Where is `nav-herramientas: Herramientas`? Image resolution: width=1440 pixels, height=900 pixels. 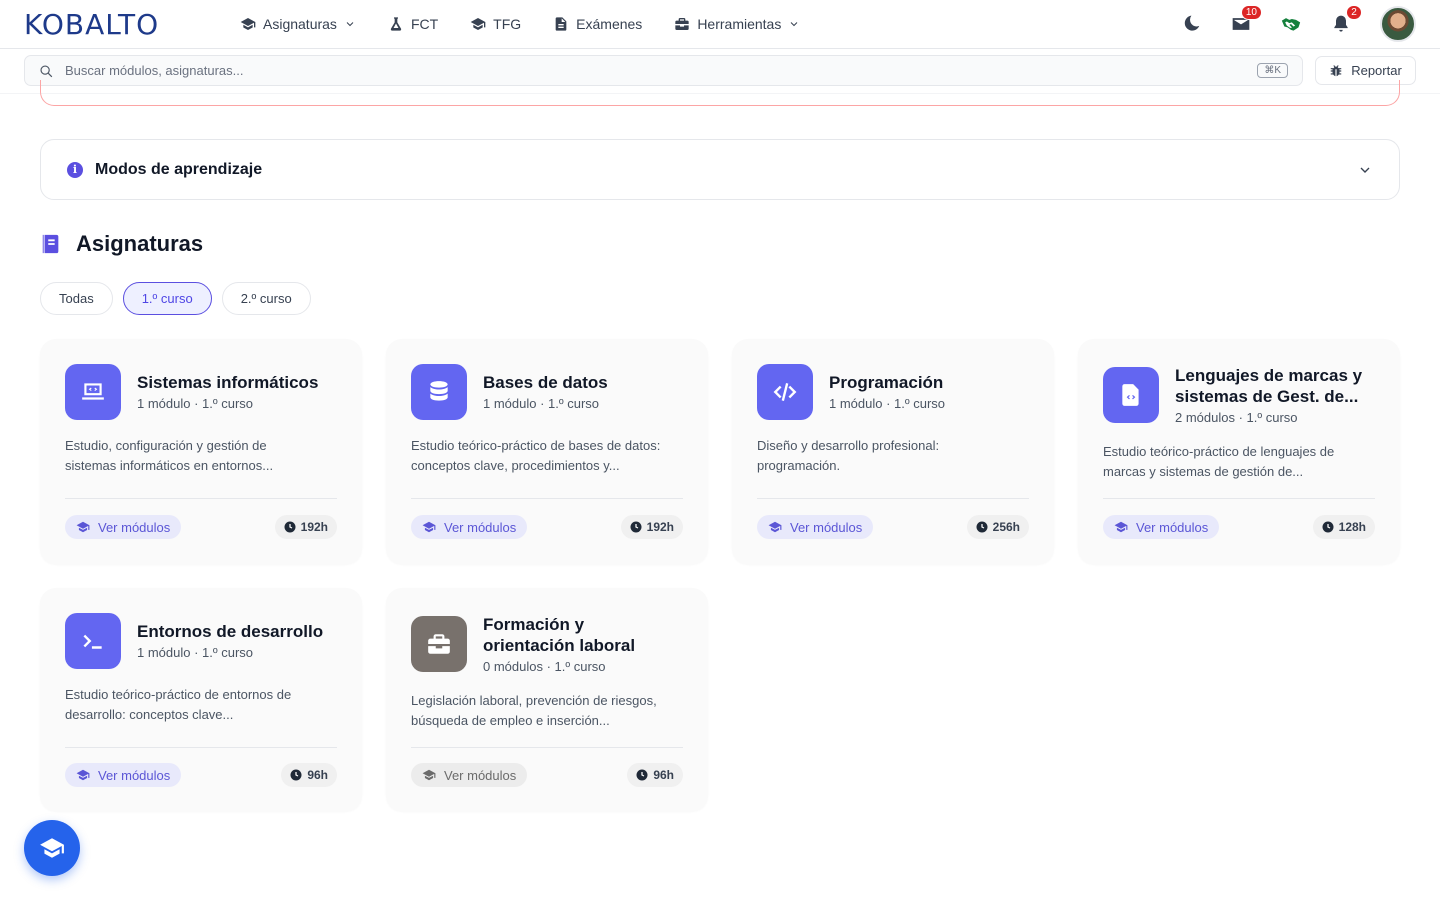 nav-herramientas: Herramientas is located at coordinates (737, 24).